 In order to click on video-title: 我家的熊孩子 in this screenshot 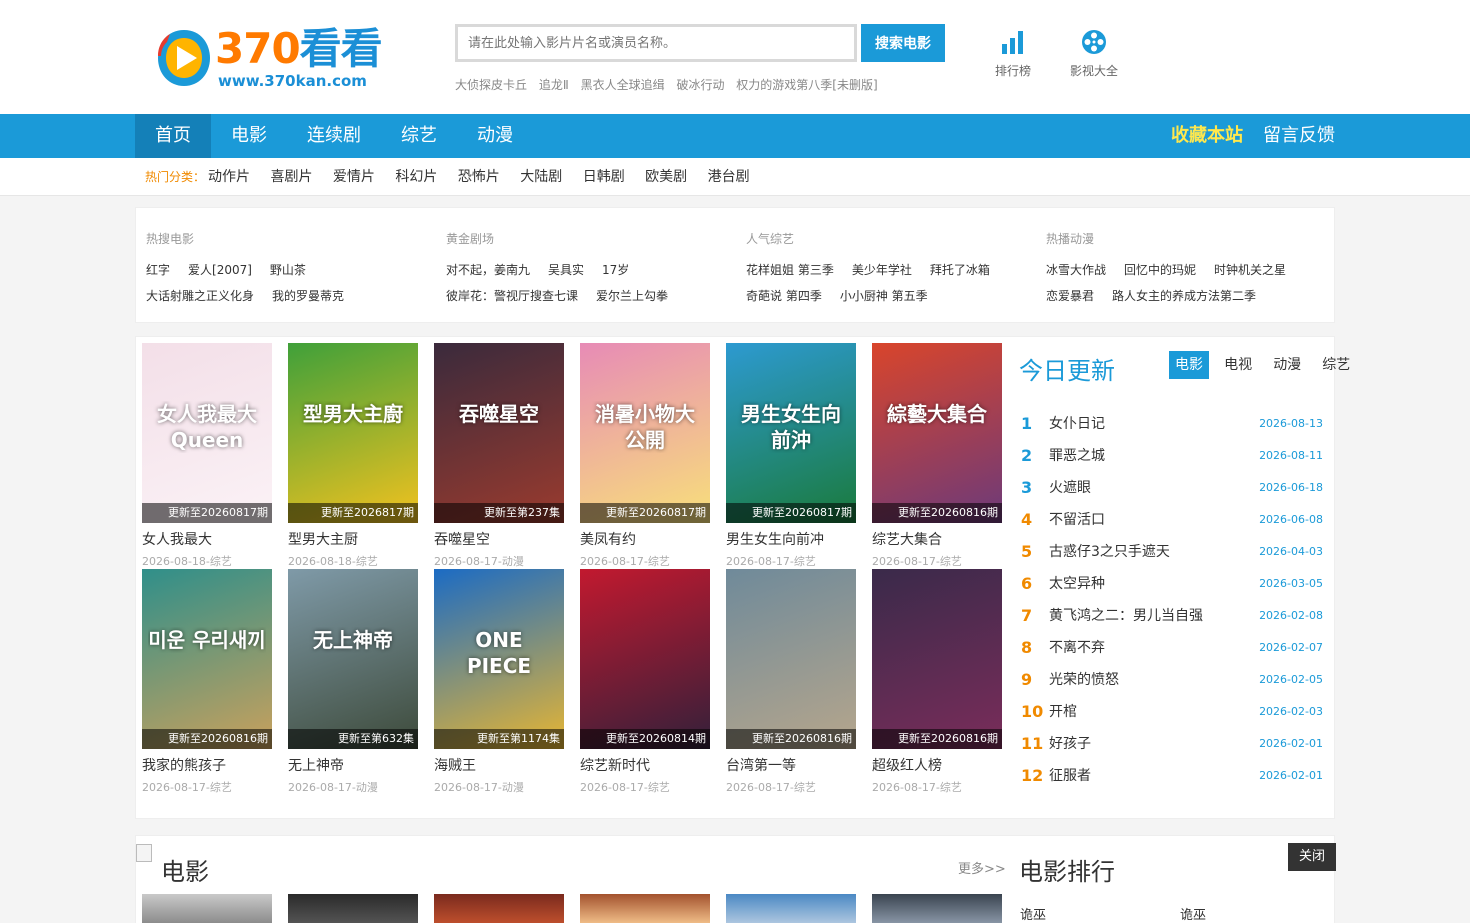, I will do `click(207, 765)`.